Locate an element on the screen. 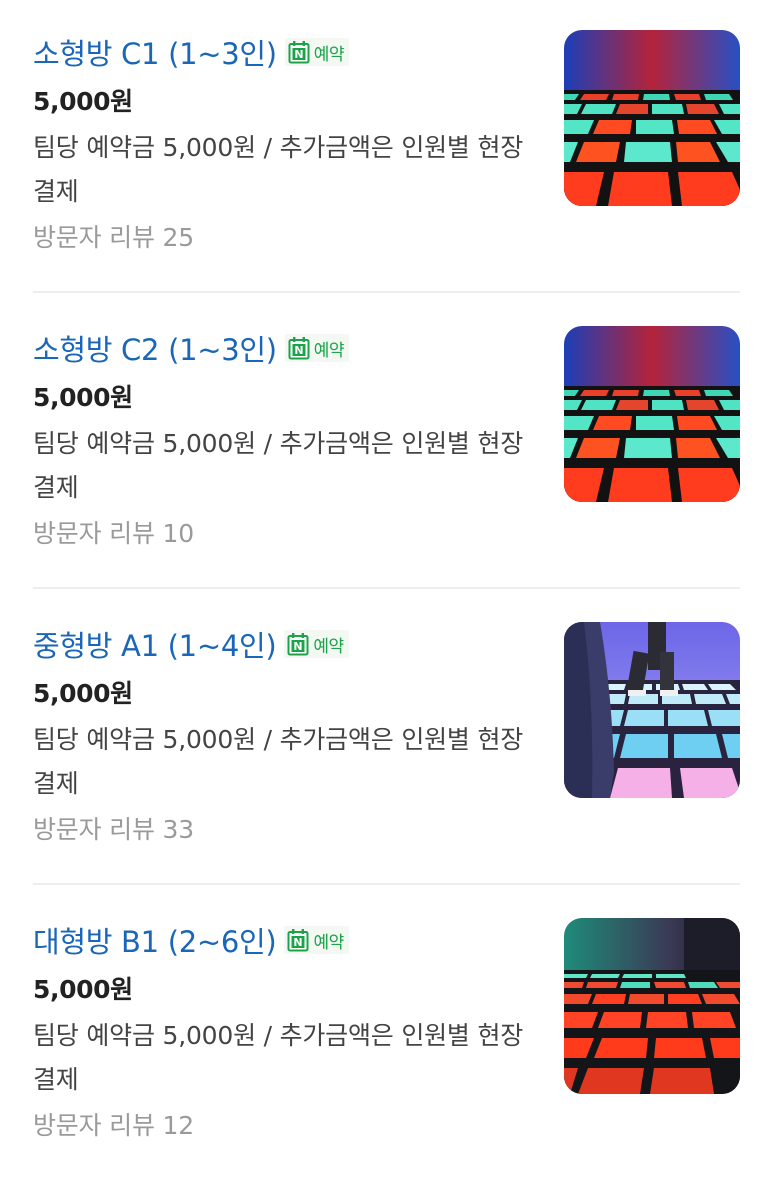  review-count: 방문자 리뷰 25 is located at coordinates (113, 236).